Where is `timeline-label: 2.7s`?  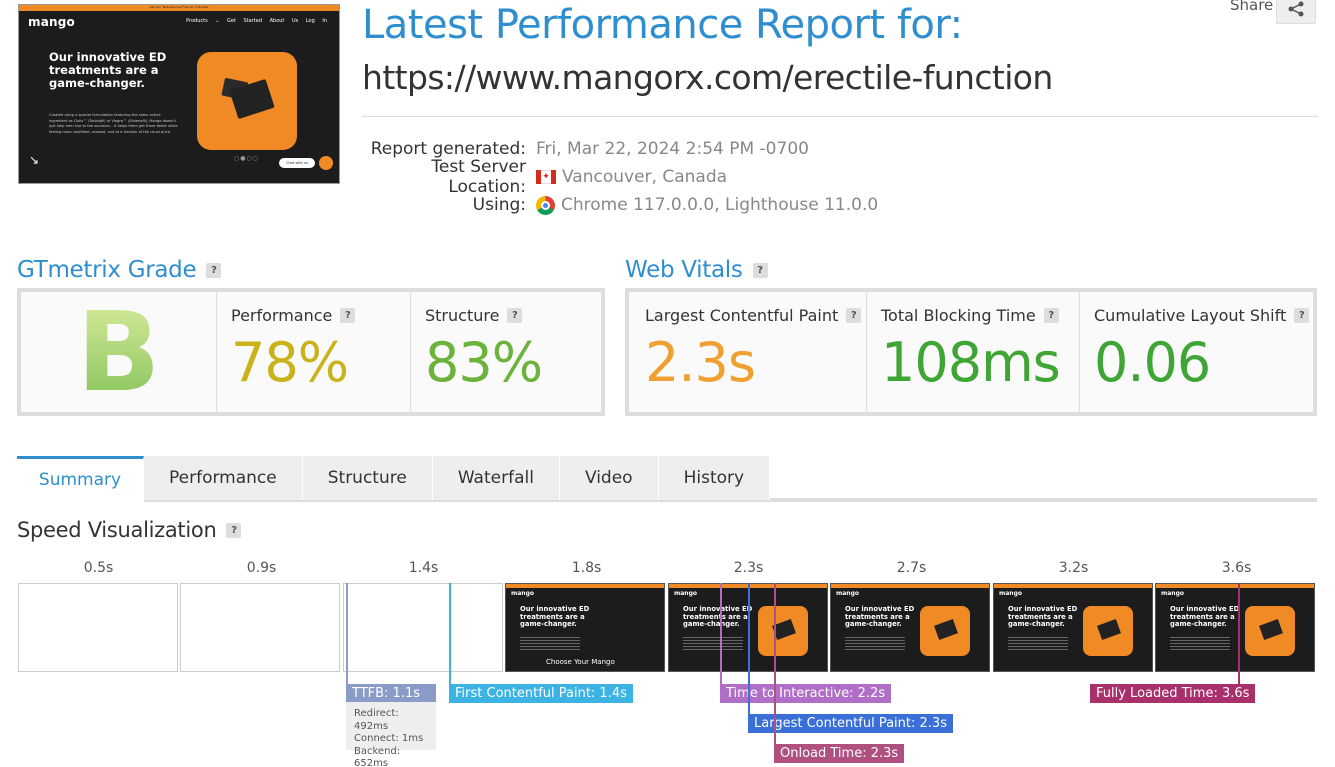 timeline-label: 2.7s is located at coordinates (911, 568).